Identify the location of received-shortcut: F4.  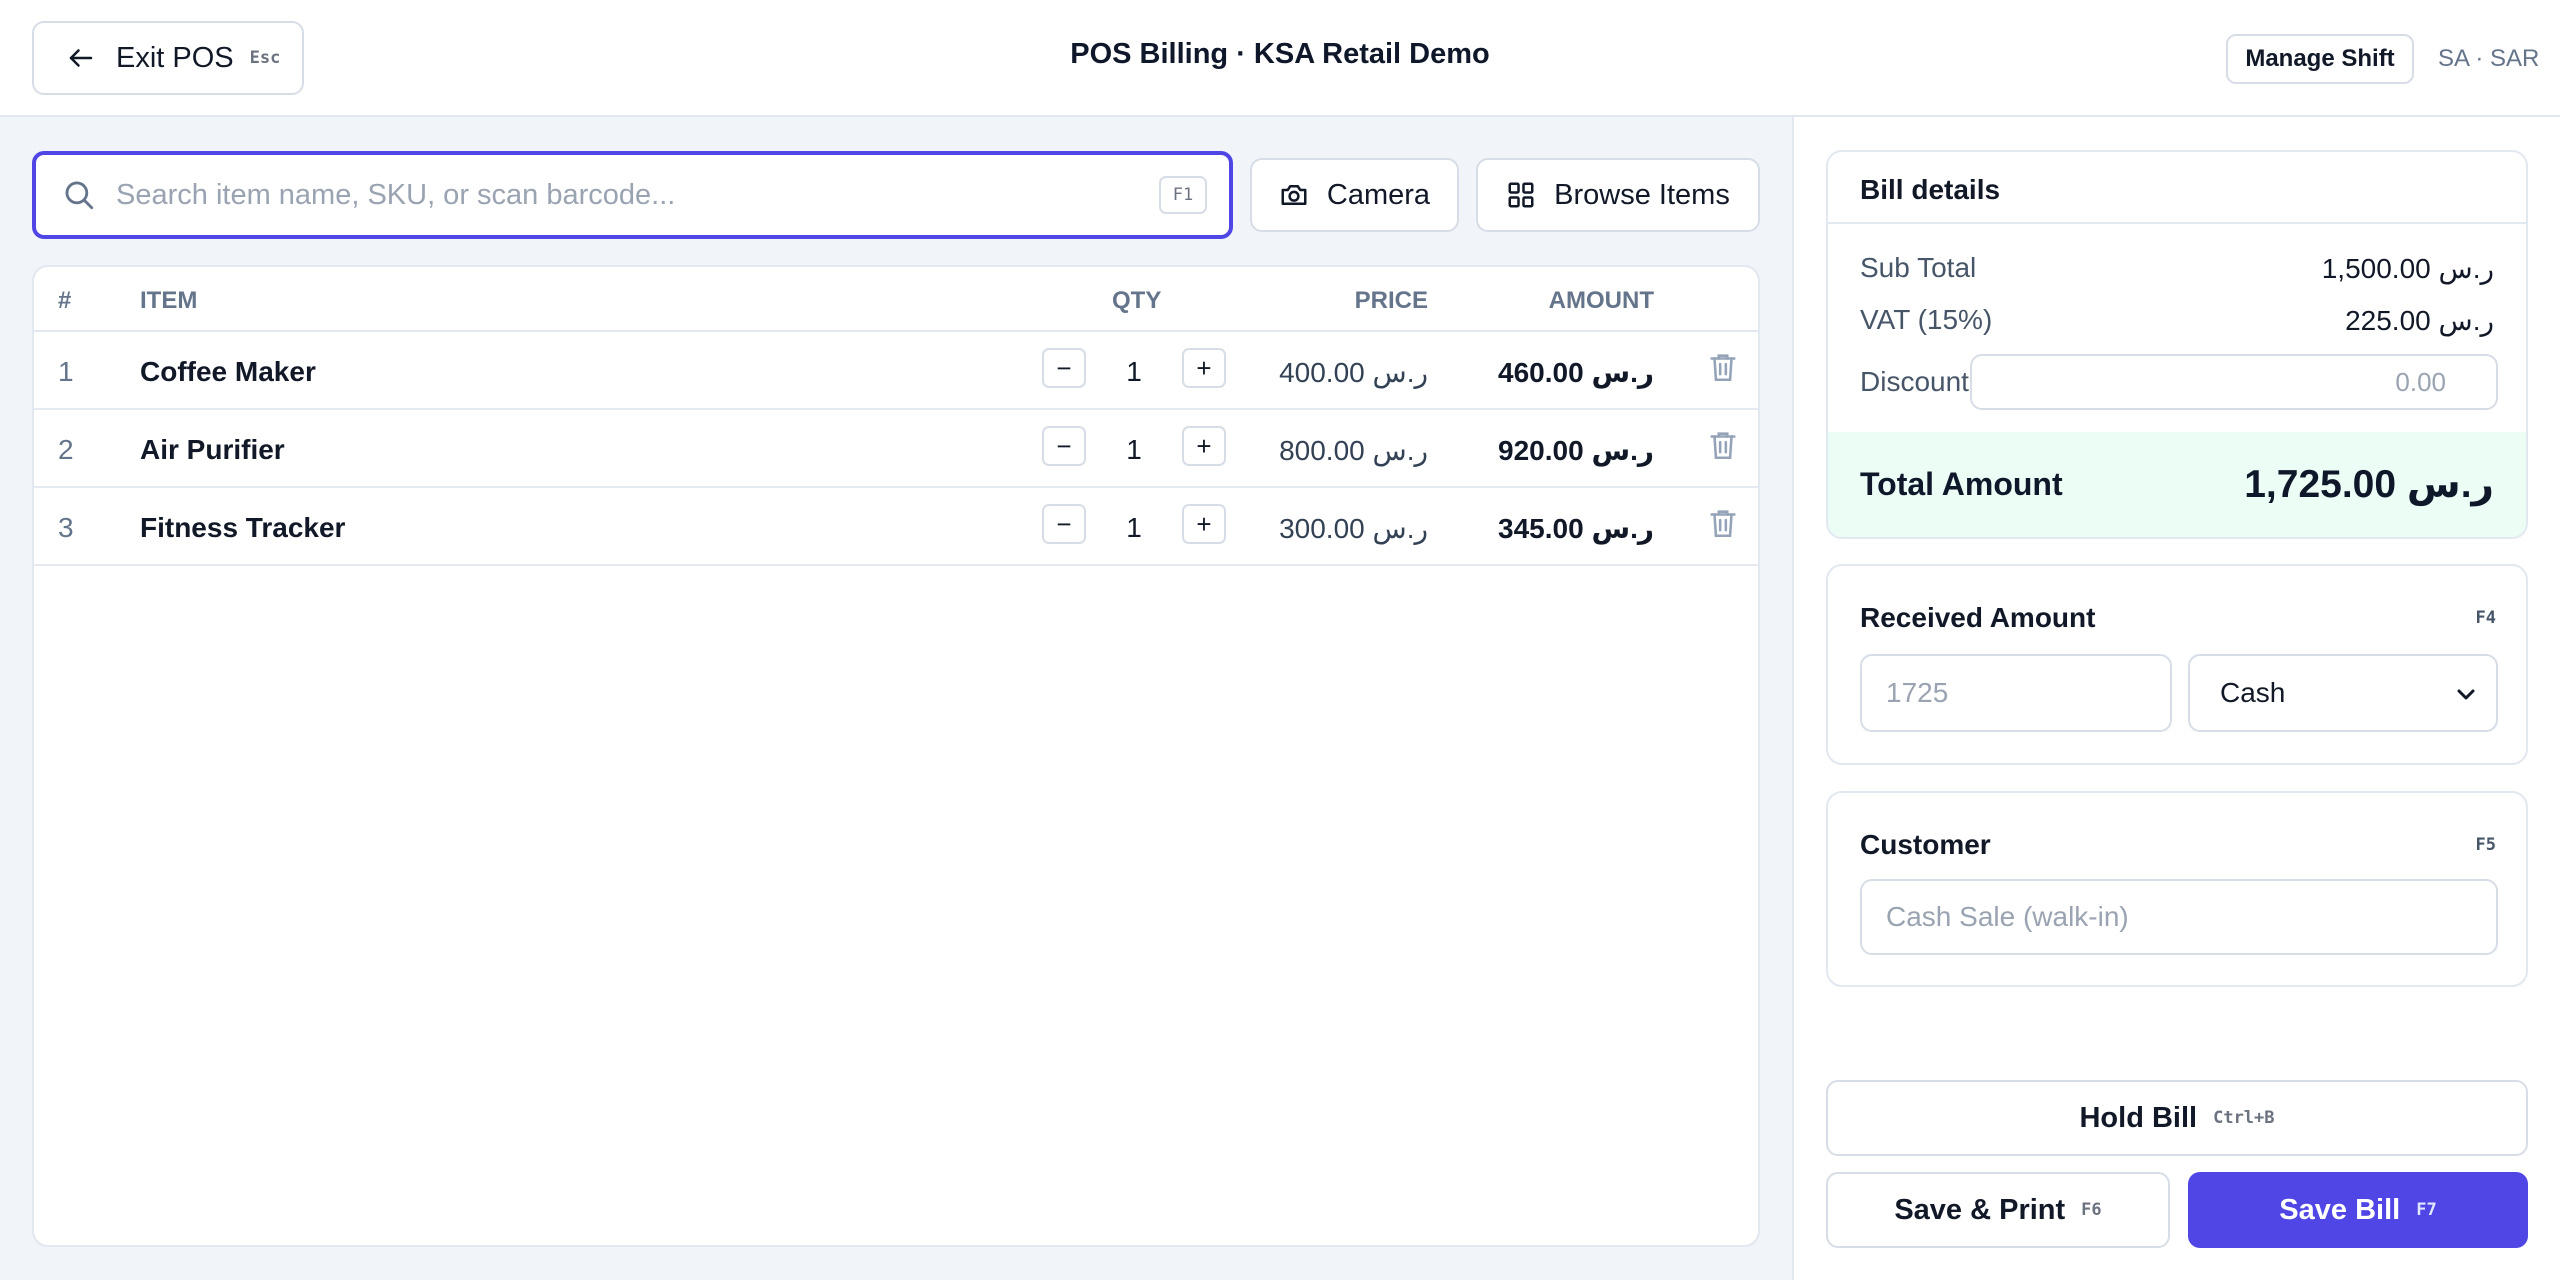
(2485, 618).